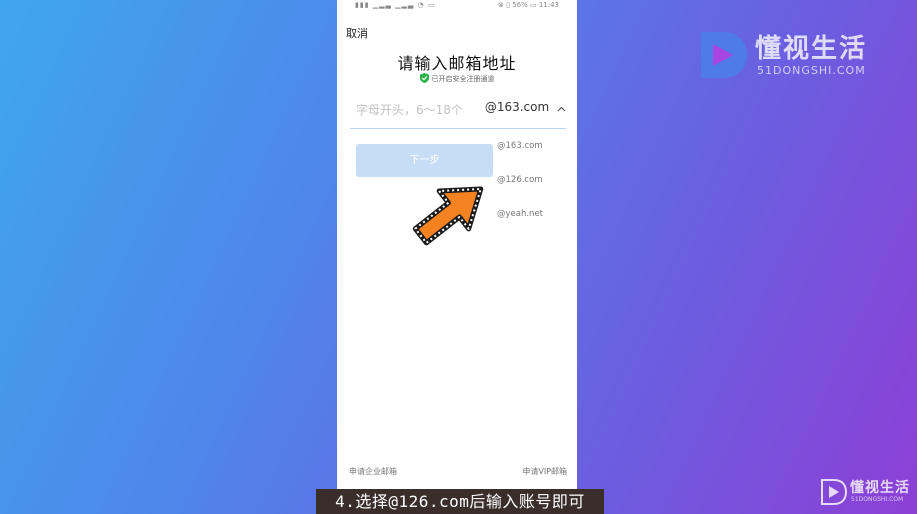 Image resolution: width=917 pixels, height=514 pixels. Describe the element at coordinates (520, 146) in the screenshot. I see `domain-option-163: @163.com` at that location.